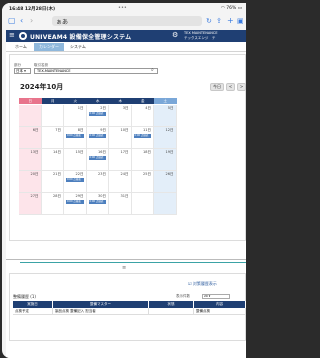 The width and height of the screenshot is (320, 358). Describe the element at coordinates (127, 21) in the screenshot. I see `address-bar: ぁあ` at that location.